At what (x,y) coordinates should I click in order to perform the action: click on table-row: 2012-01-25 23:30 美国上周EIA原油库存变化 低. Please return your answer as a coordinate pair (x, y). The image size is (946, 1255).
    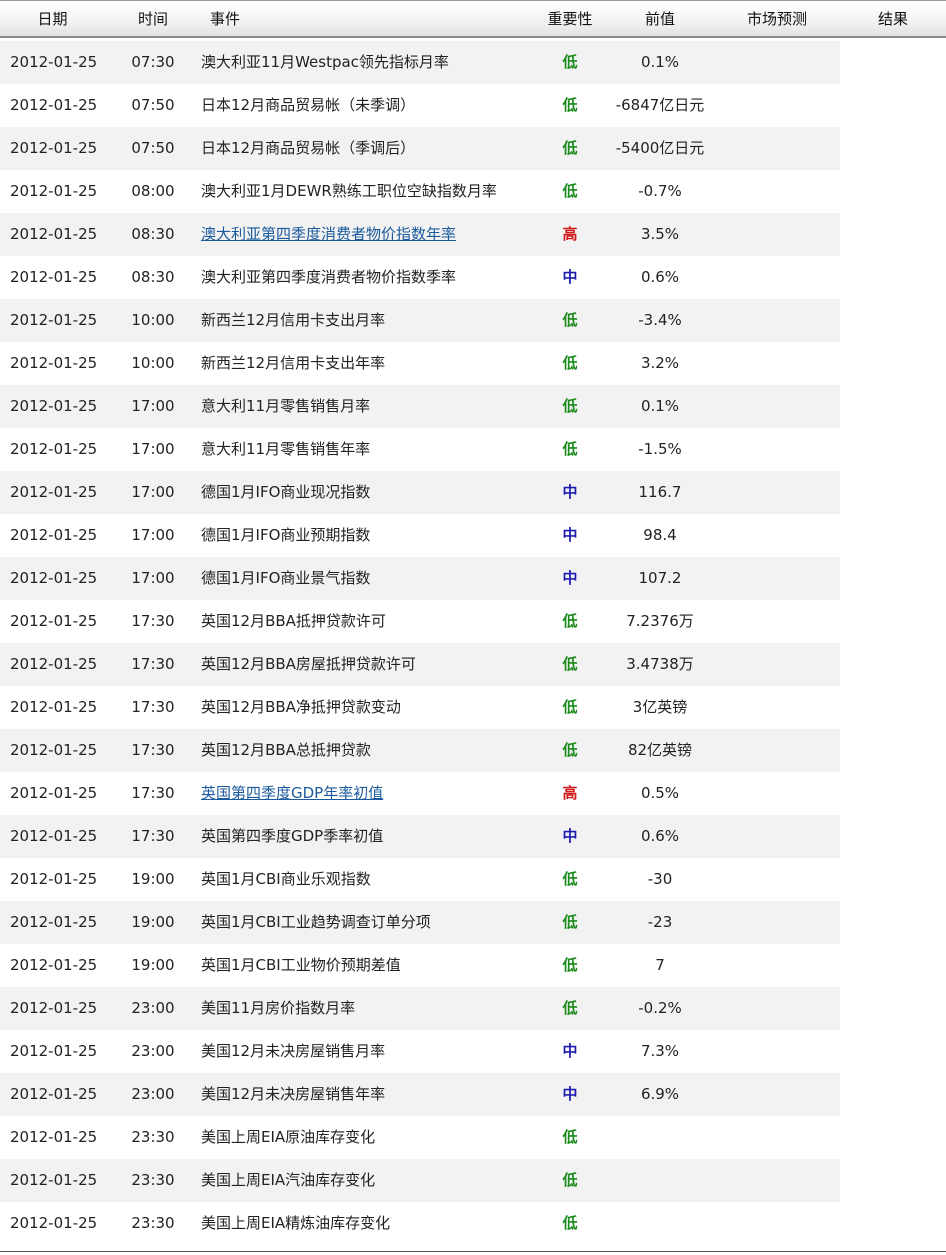
    Looking at the image, I should click on (473, 1137).